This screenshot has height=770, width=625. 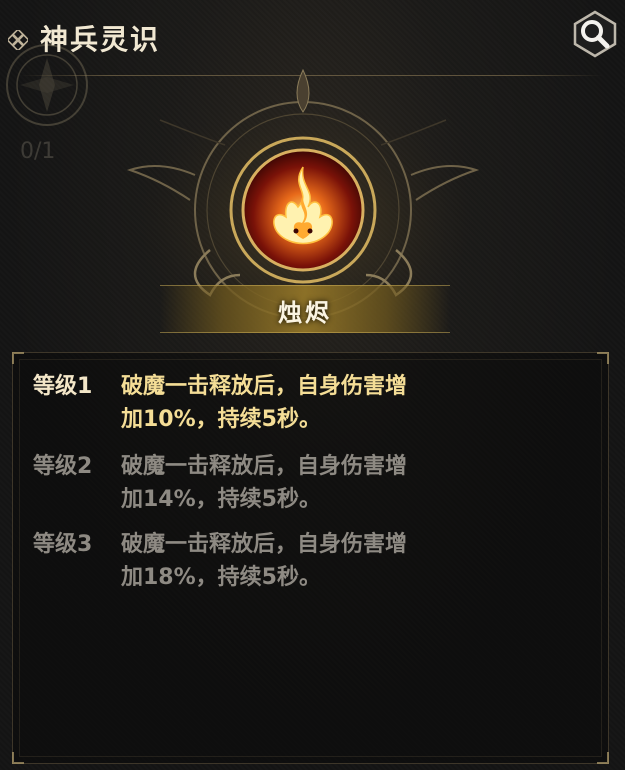 What do you see at coordinates (221, 419) in the screenshot?
I see `level-description-line: 加10%，持续5秒。` at bounding box center [221, 419].